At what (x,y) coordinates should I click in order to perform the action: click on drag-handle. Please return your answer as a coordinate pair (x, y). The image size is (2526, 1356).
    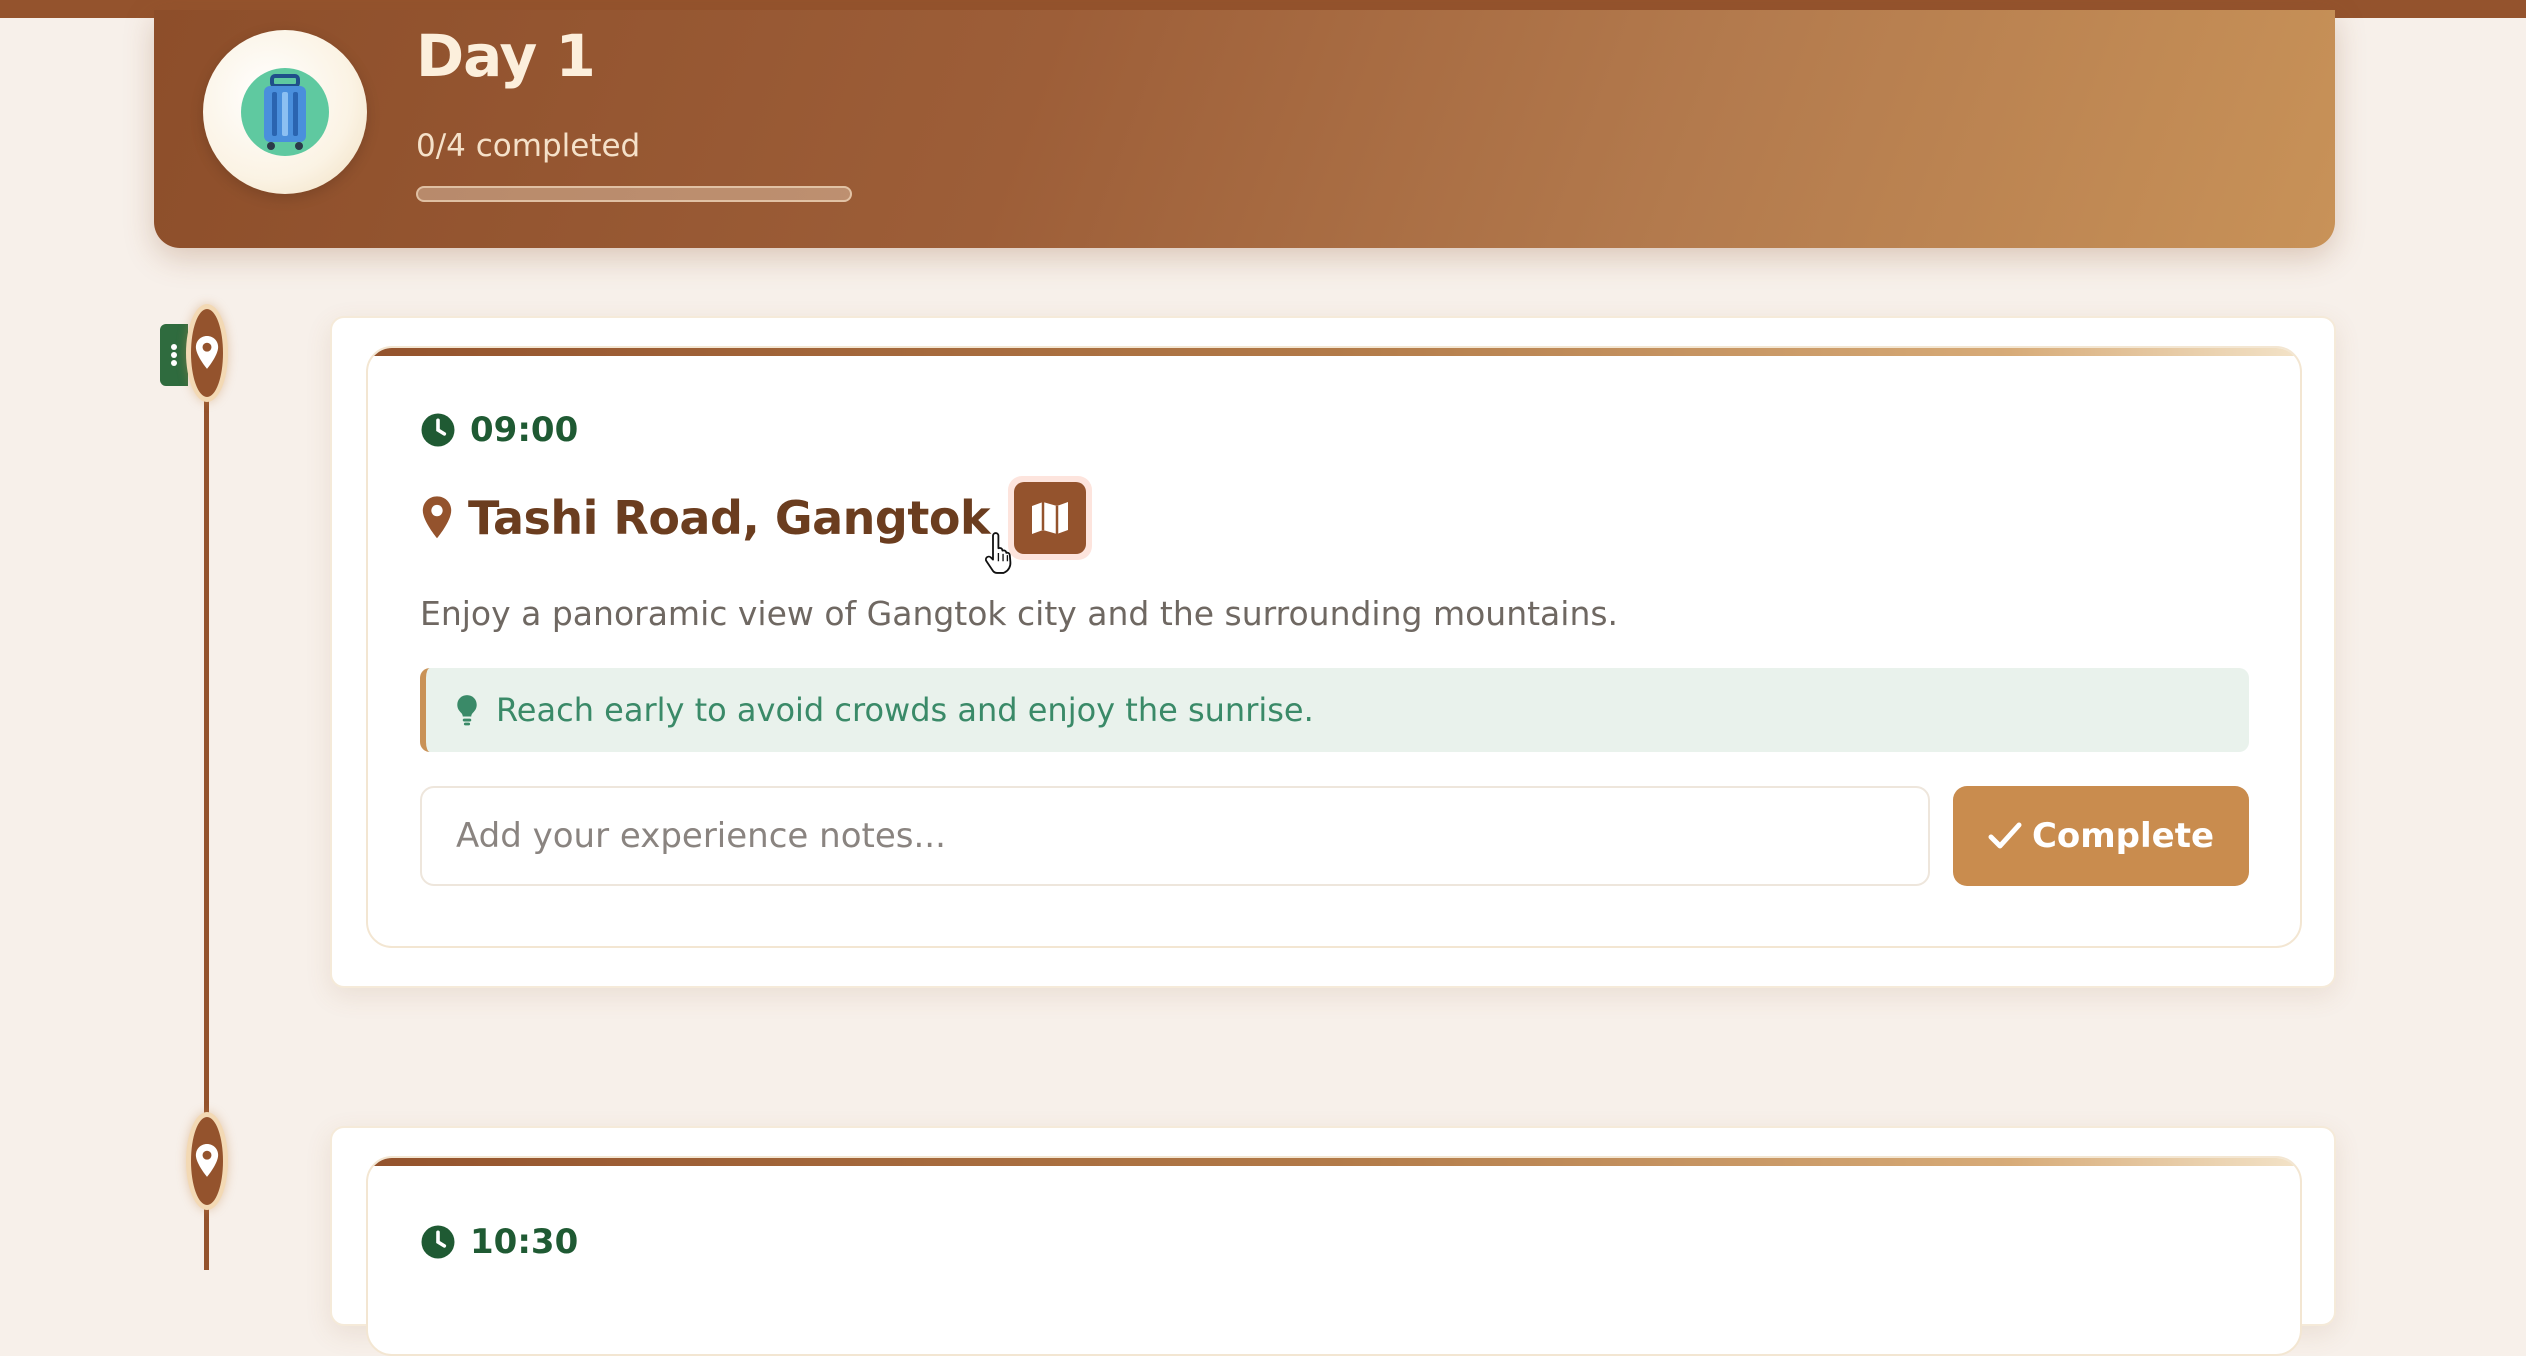
    Looking at the image, I should click on (174, 355).